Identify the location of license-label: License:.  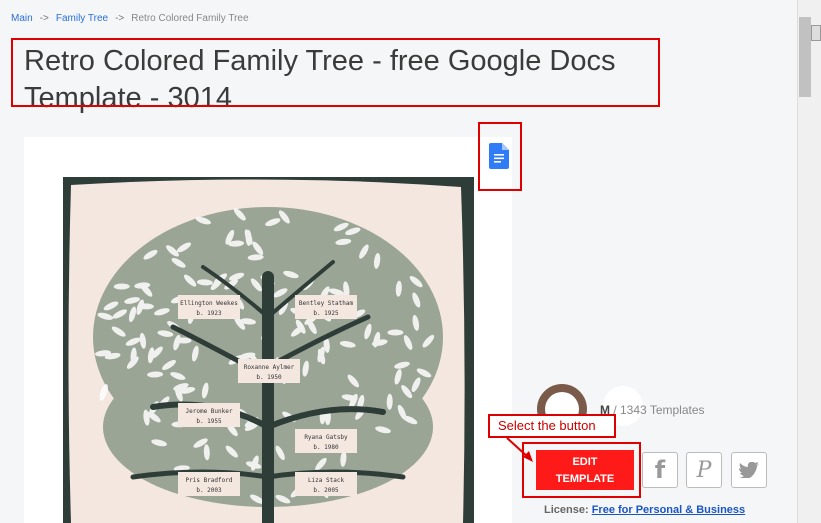
(566, 510).